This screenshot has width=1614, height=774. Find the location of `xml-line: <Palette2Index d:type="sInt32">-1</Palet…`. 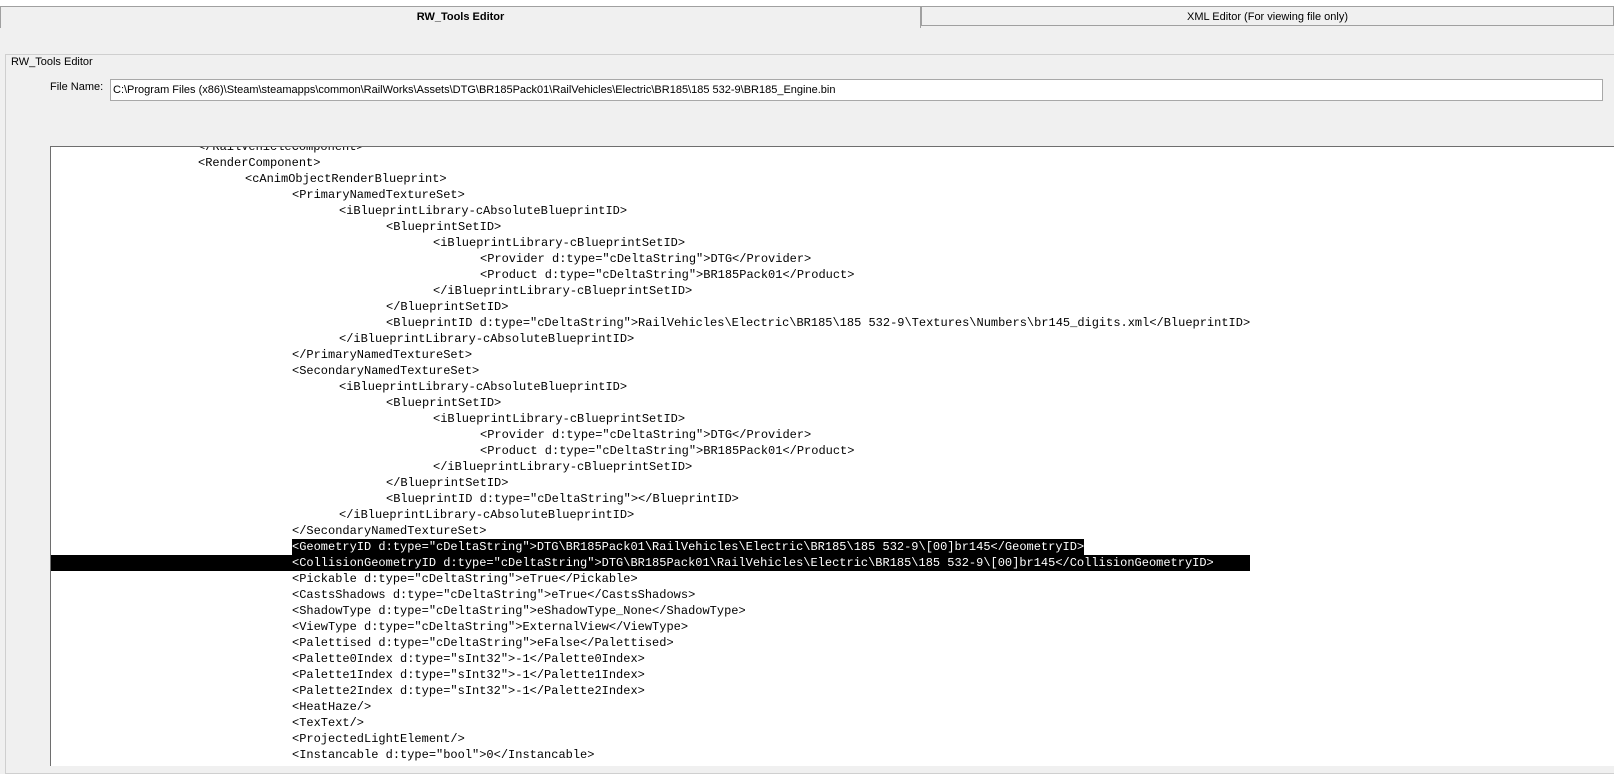

xml-line: <Palette2Index d:type="sInt32">-1</Palet… is located at coordinates (652, 691).